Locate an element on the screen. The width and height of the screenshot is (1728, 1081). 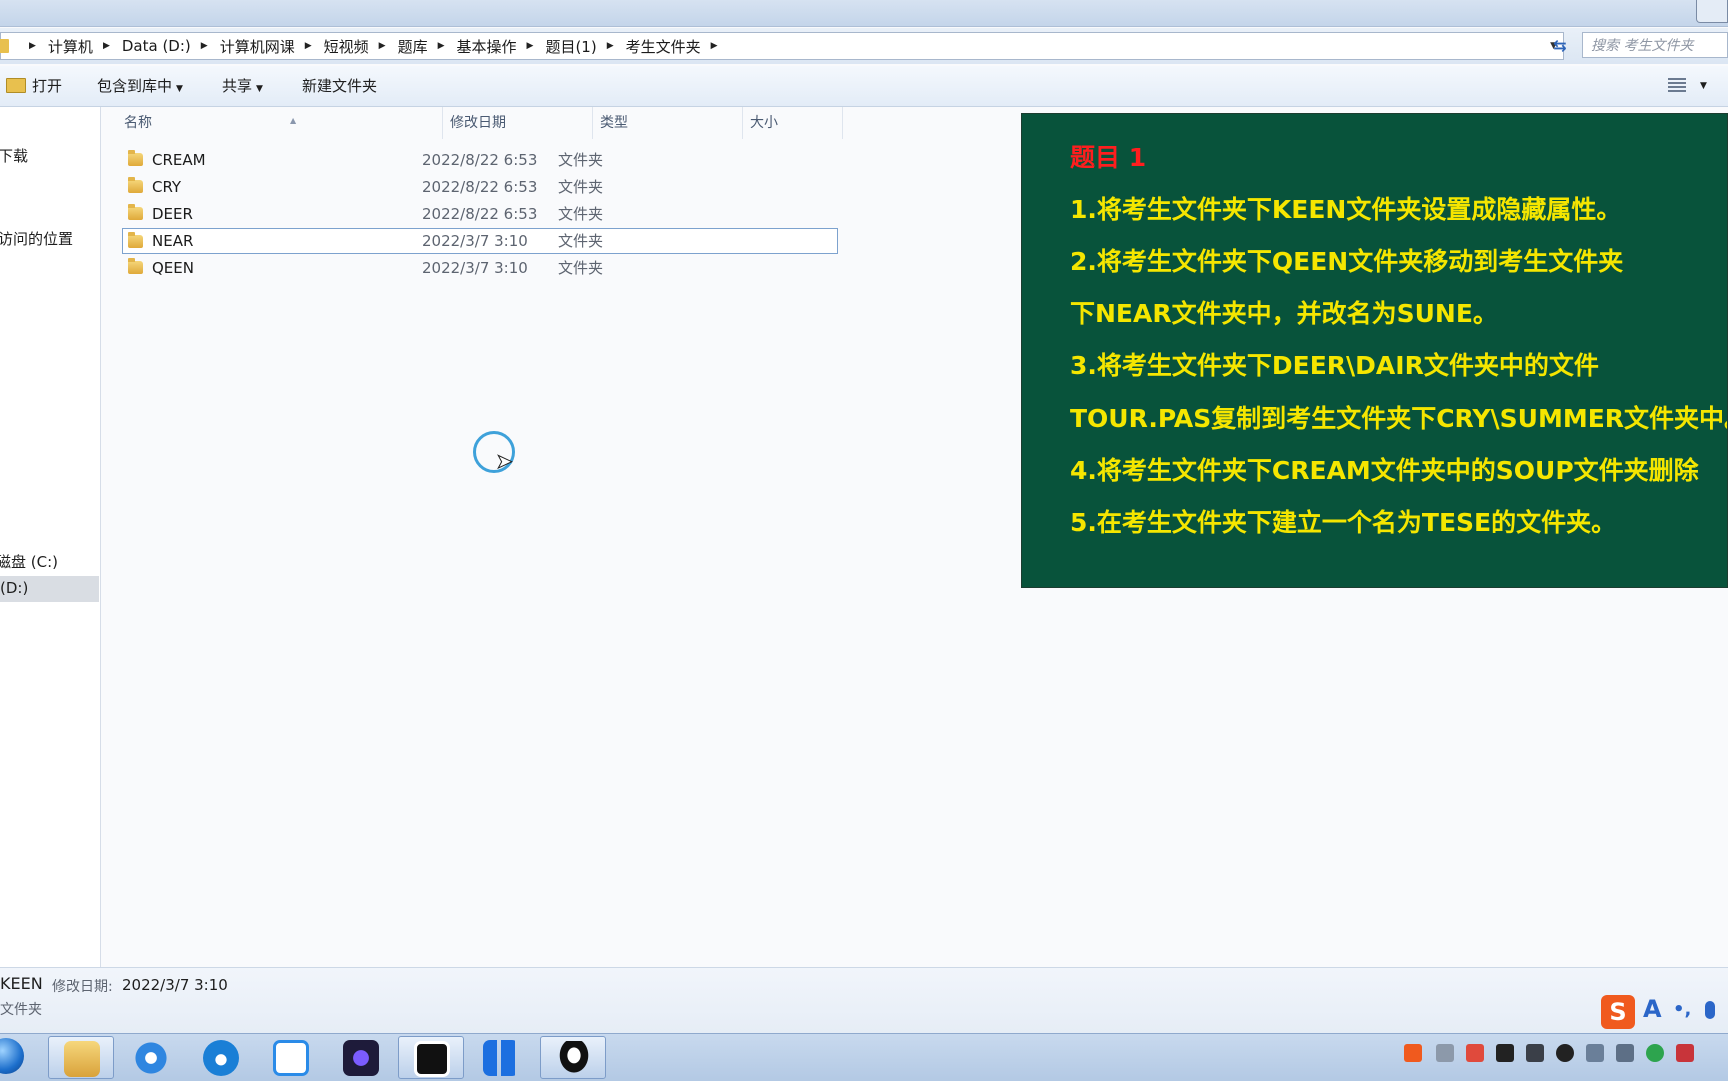
baidu-netdisk-icon is located at coordinates (291, 1058).